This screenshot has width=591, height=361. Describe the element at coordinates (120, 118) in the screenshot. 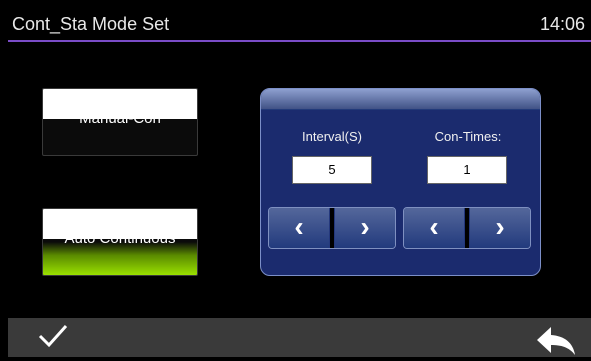

I see `manual-con-label: Manual-Con` at that location.